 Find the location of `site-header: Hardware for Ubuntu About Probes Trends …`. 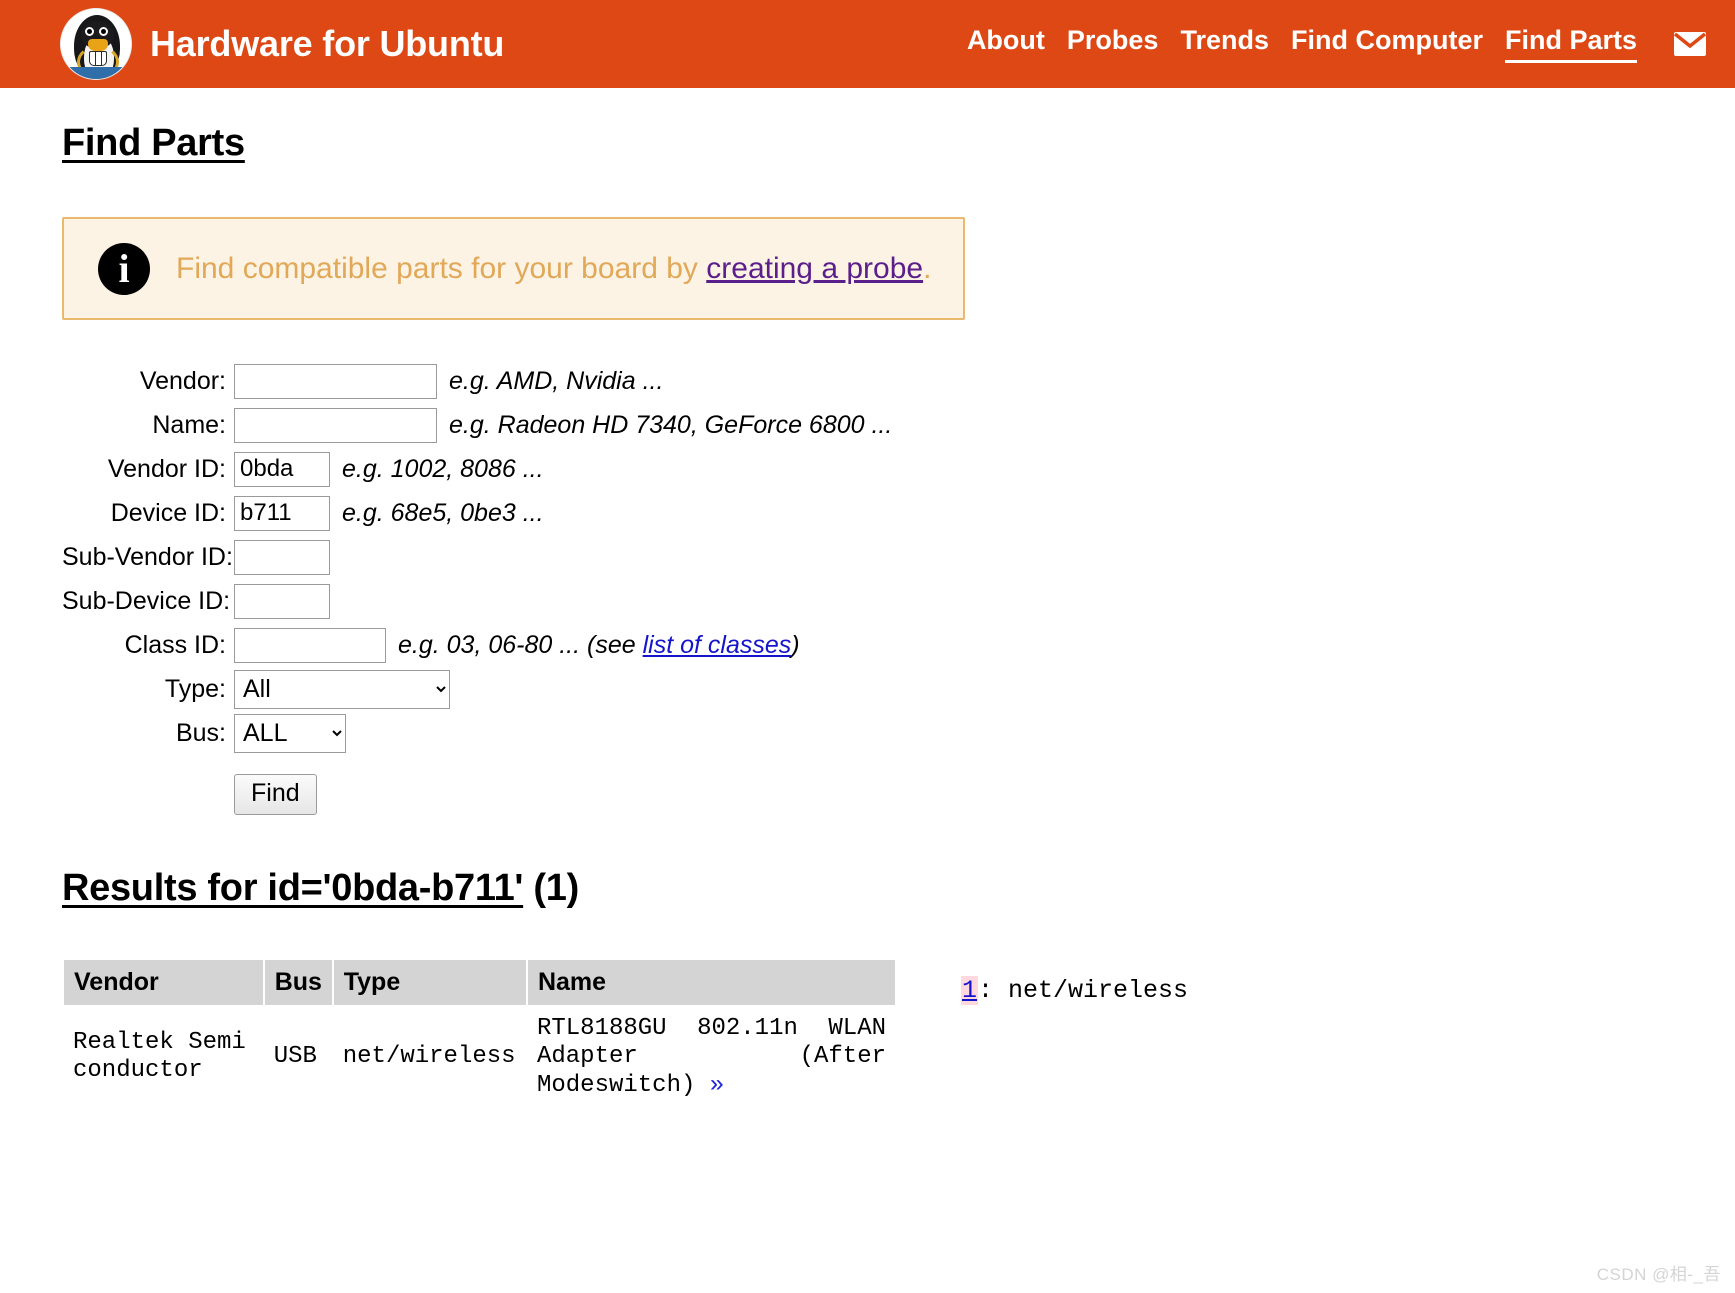

site-header: Hardware for Ubuntu About Probes Trends … is located at coordinates (867, 44).